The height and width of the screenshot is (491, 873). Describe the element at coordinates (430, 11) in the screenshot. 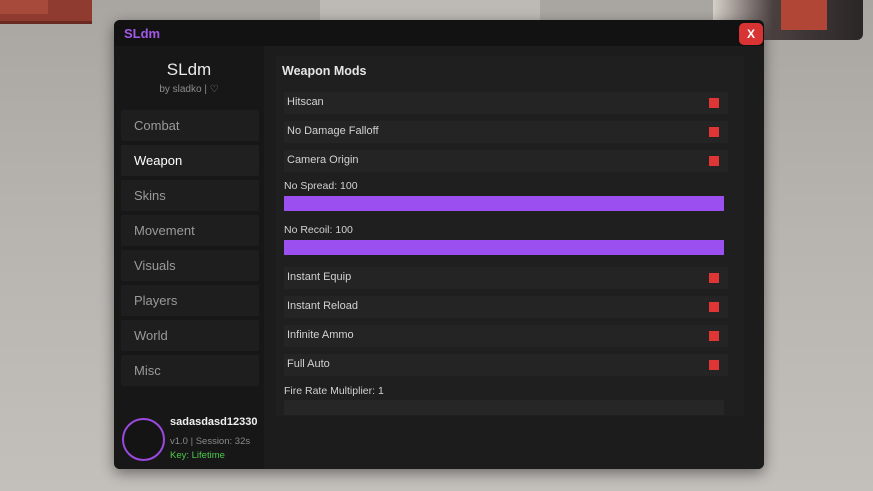

I see `background-pillar` at that location.